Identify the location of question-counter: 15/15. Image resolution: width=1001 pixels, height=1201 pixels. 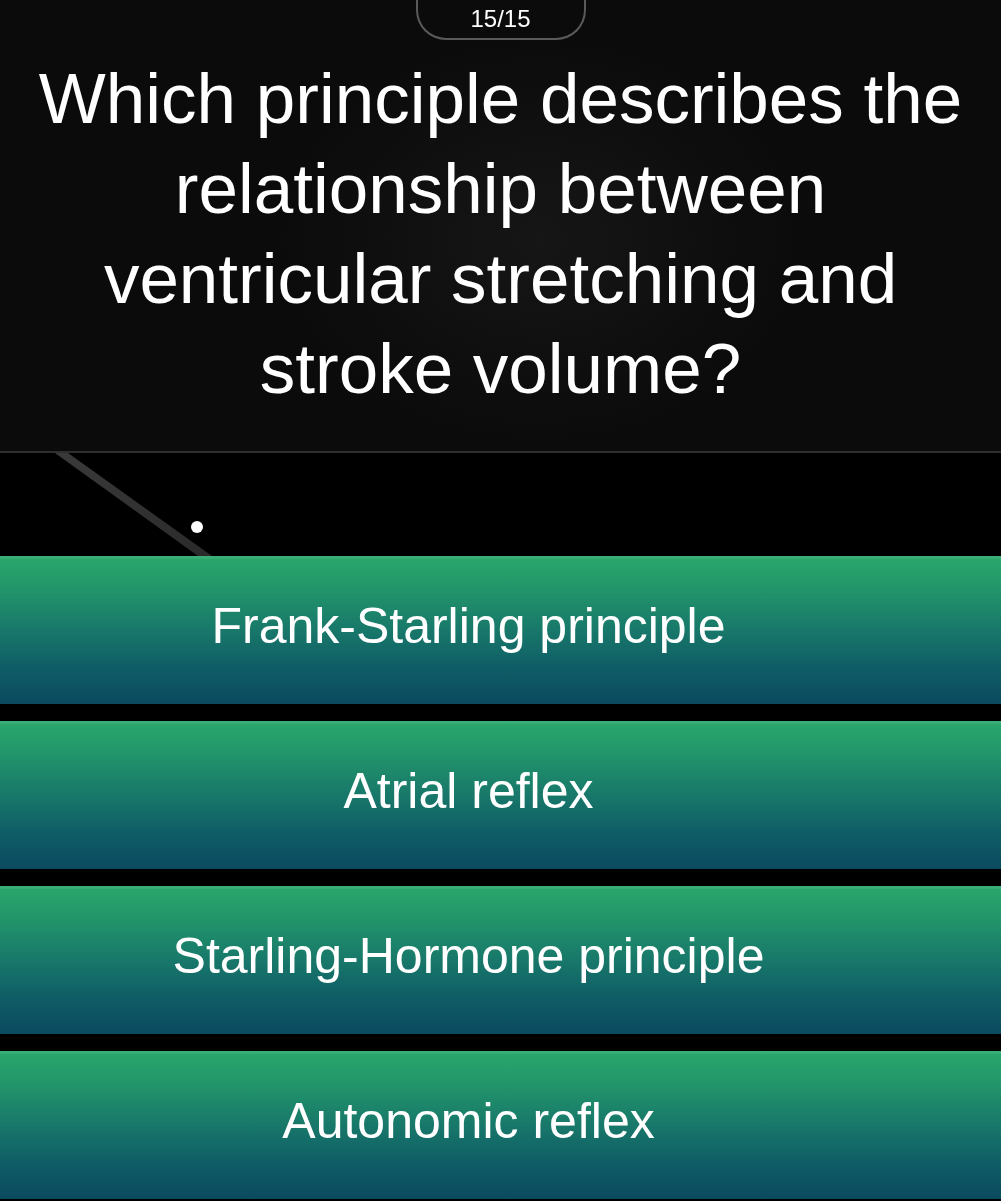
(500, 20).